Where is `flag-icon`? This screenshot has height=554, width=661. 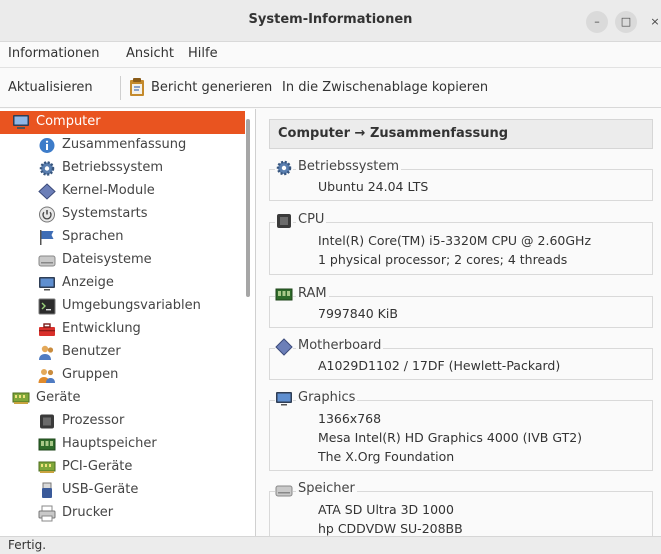
flag-icon is located at coordinates (47, 237).